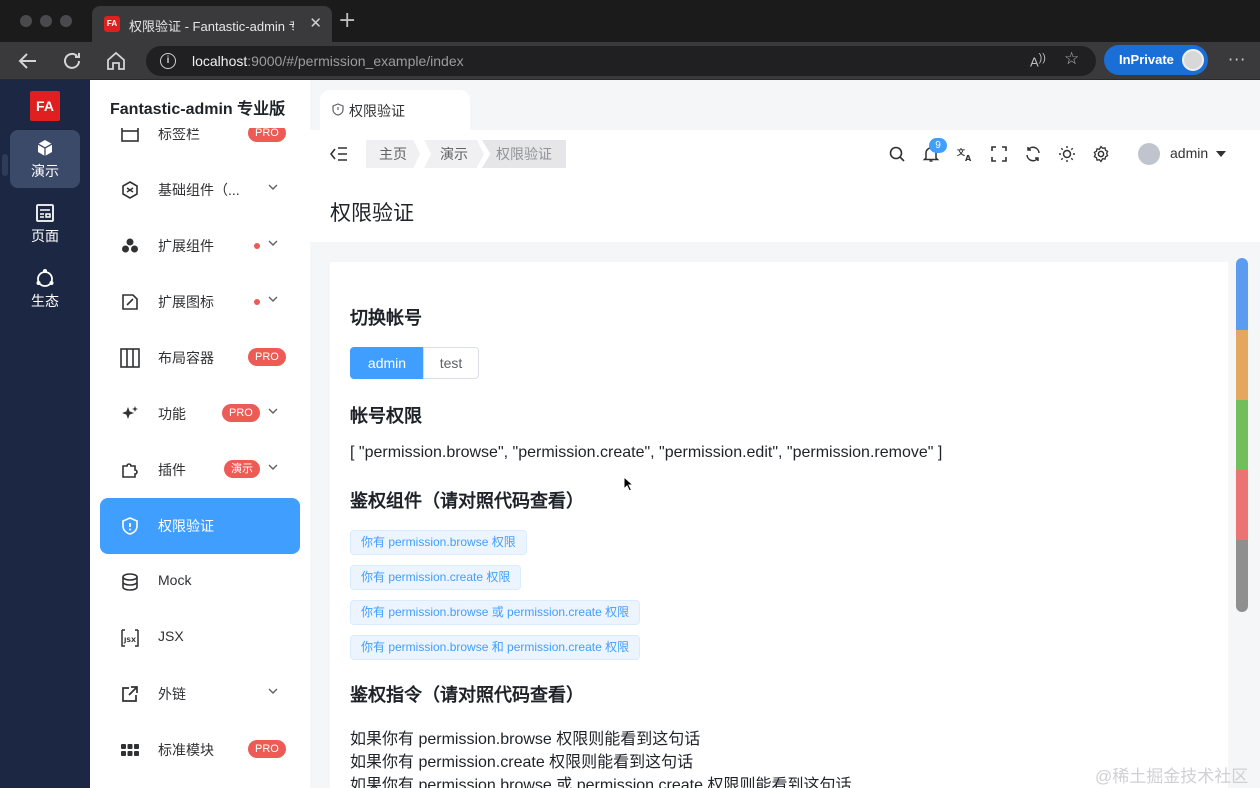 The image size is (1260, 788). I want to click on breadcrumb-demo: 演示, so click(454, 154).